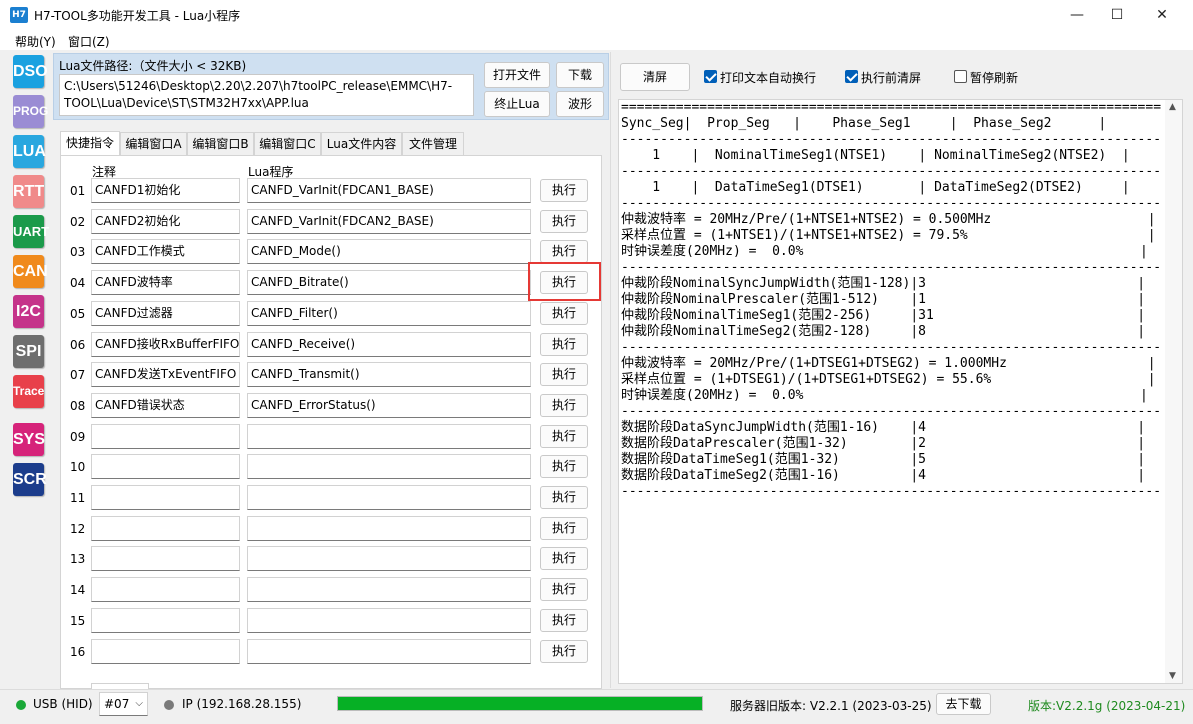 The height and width of the screenshot is (724, 1193). What do you see at coordinates (35, 41) in the screenshot?
I see `menu-help: 帮助(Y)` at bounding box center [35, 41].